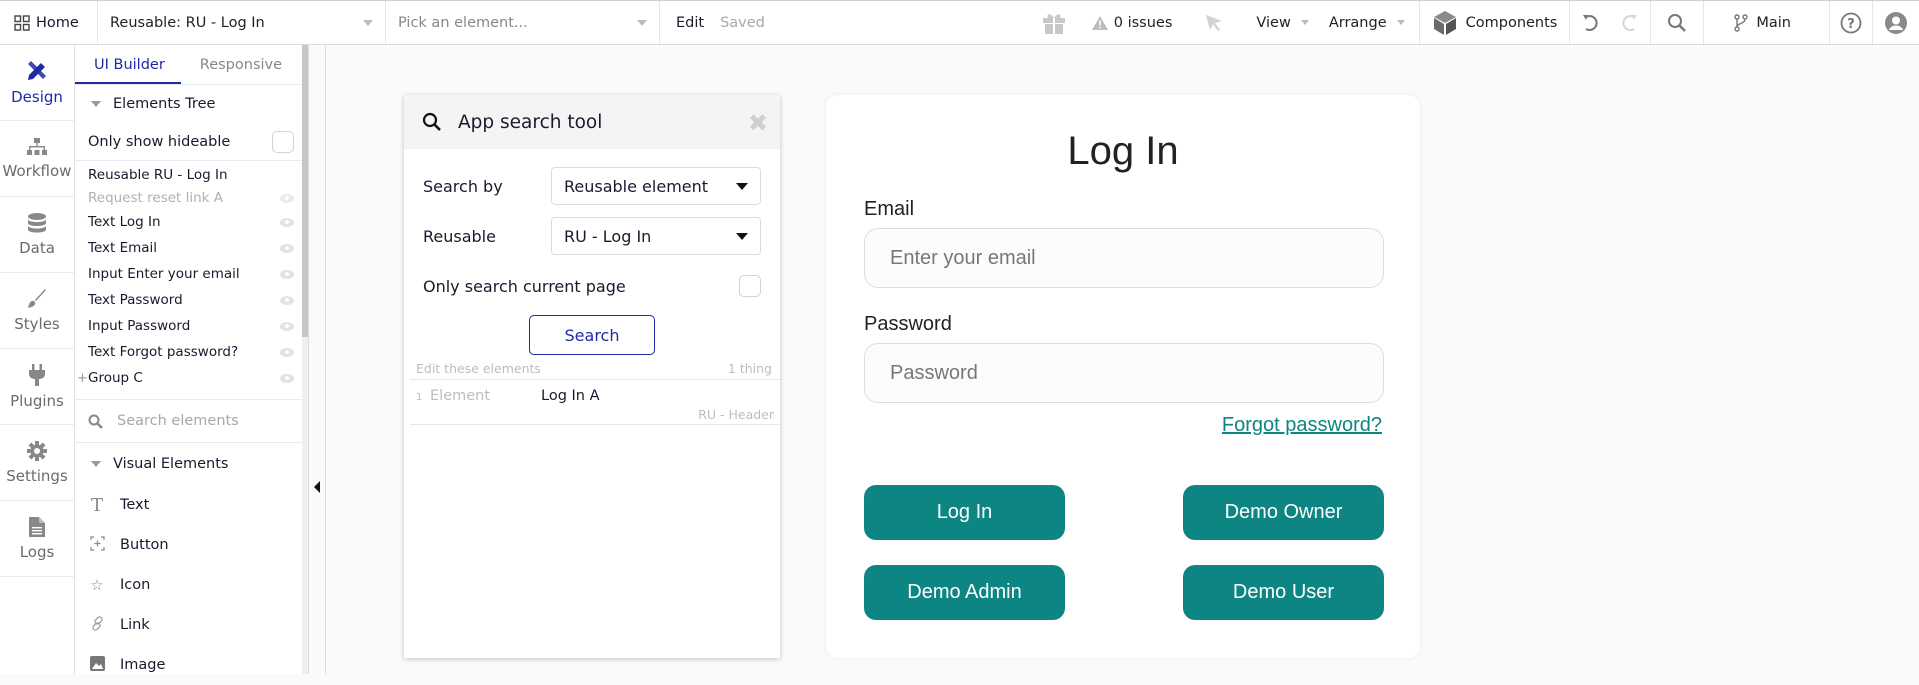  Describe the element at coordinates (37, 323) in the screenshot. I see `rail-label: Styles` at that location.